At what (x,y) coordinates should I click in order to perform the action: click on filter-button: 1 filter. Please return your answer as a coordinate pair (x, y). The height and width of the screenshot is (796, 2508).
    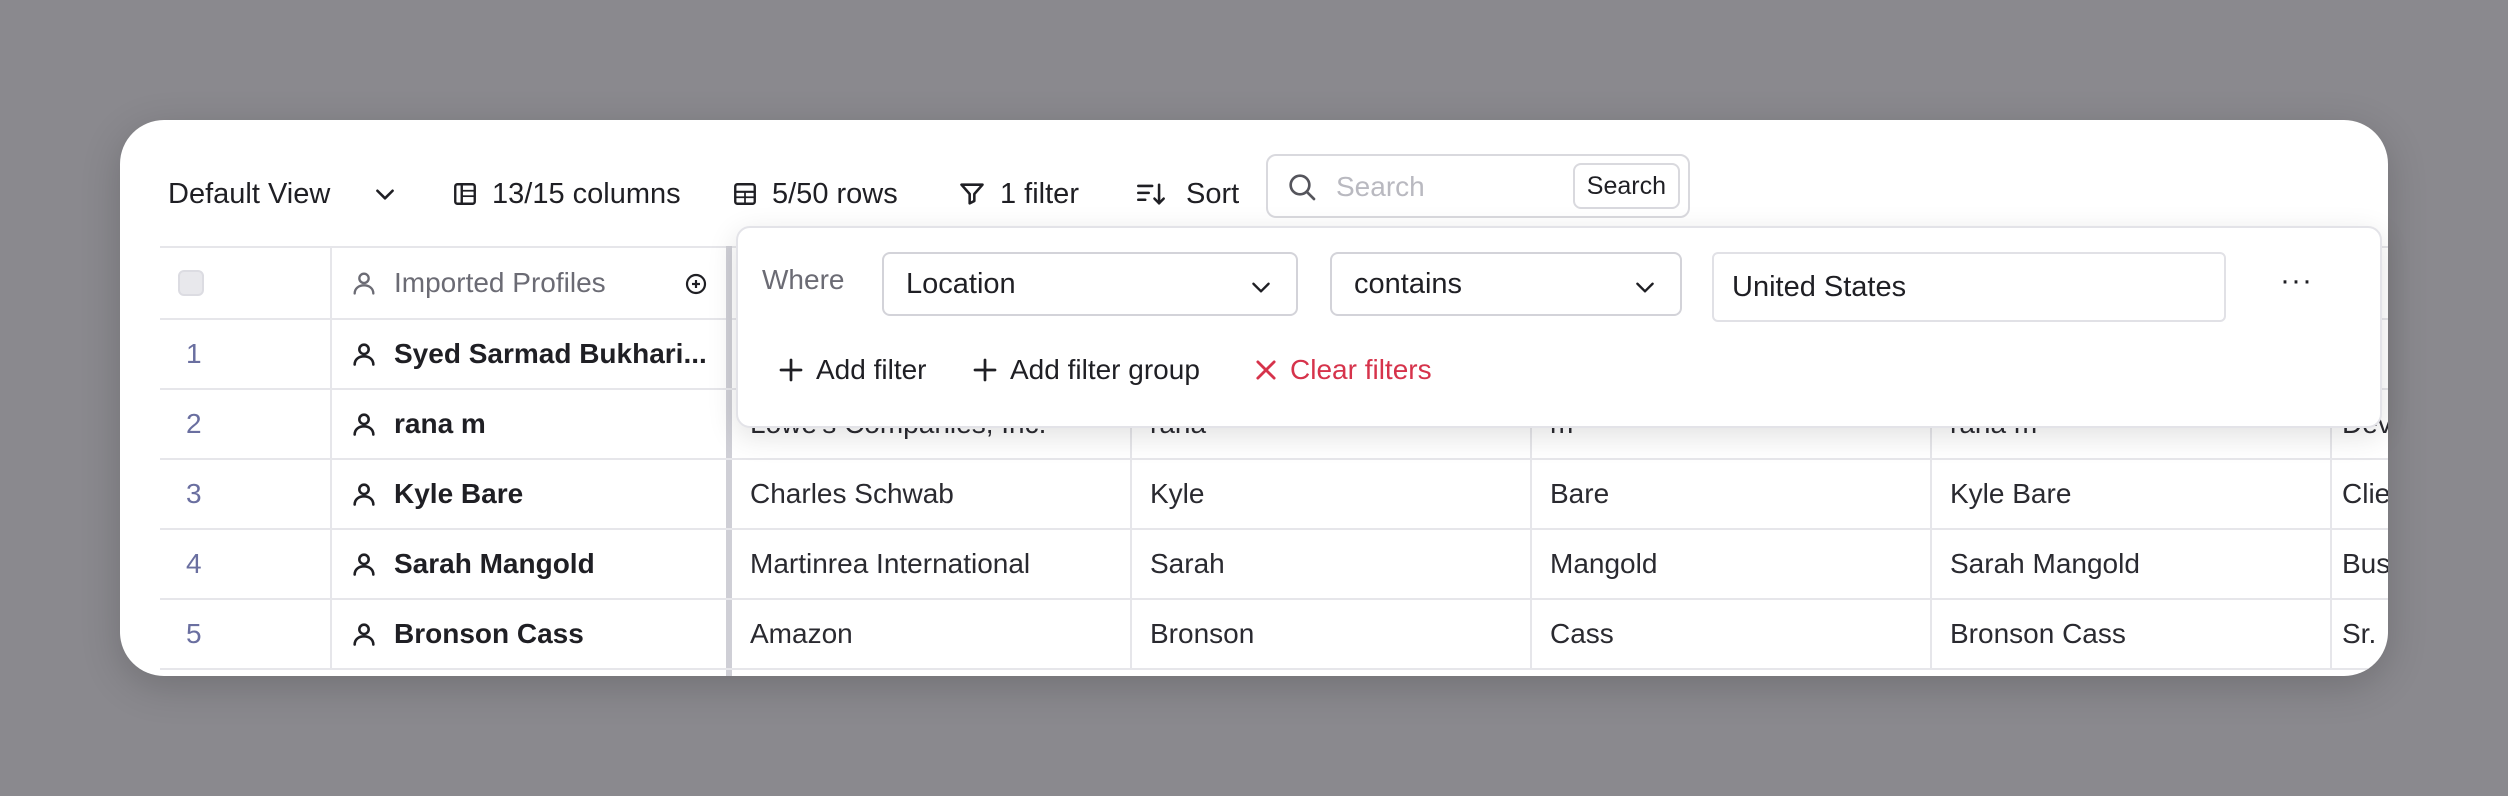
    Looking at the image, I should click on (1018, 194).